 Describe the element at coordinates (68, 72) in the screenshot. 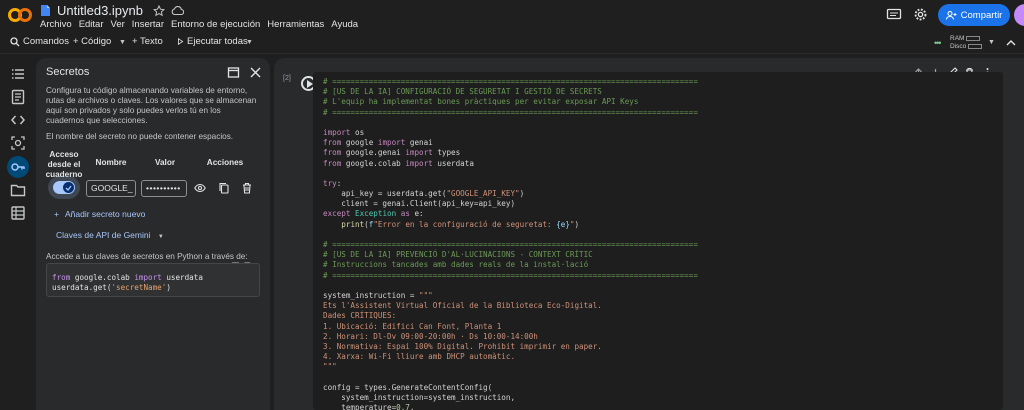

I see `panel-title: Secretos` at that location.